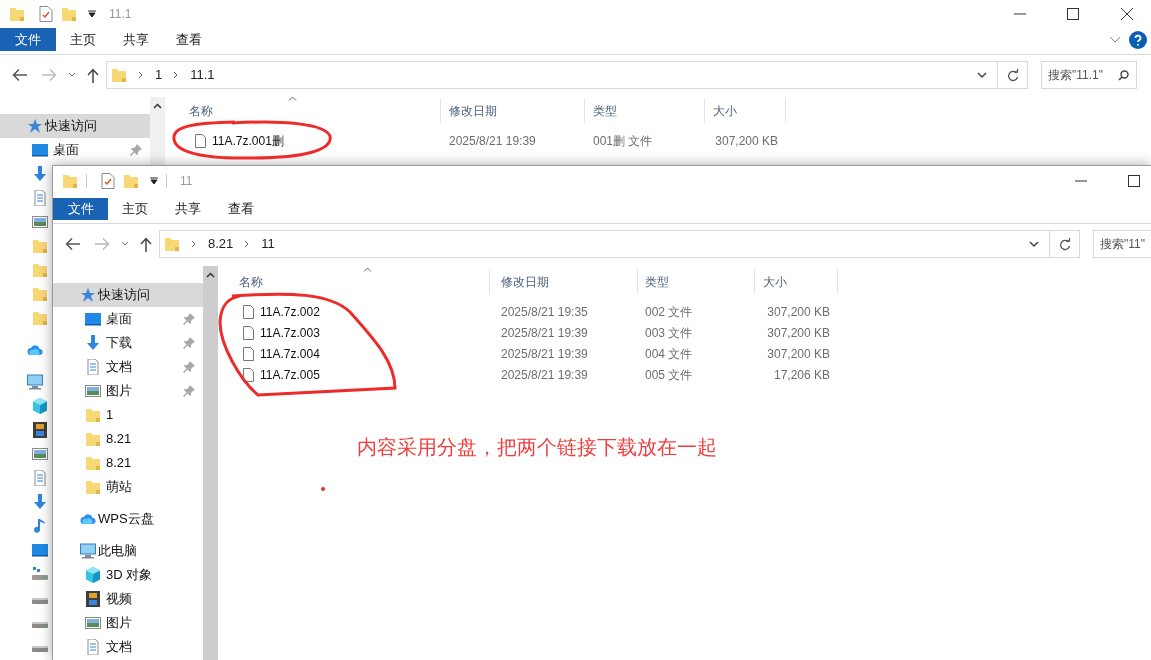 The width and height of the screenshot is (1151, 660). Describe the element at coordinates (1122, 244) in the screenshot. I see `search-field: 搜索"11"` at that location.